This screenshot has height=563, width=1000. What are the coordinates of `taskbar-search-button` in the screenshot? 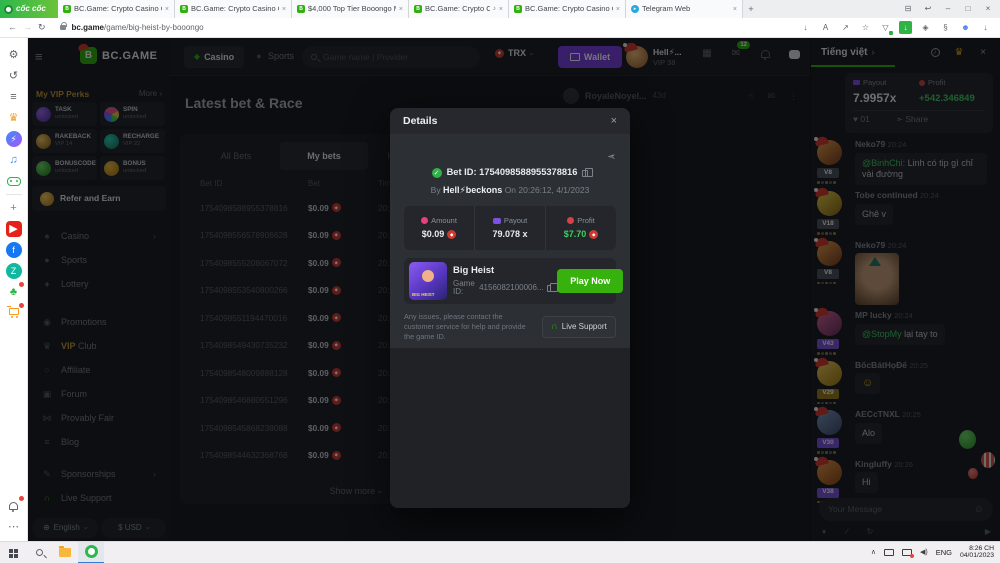 It's located at (39, 552).